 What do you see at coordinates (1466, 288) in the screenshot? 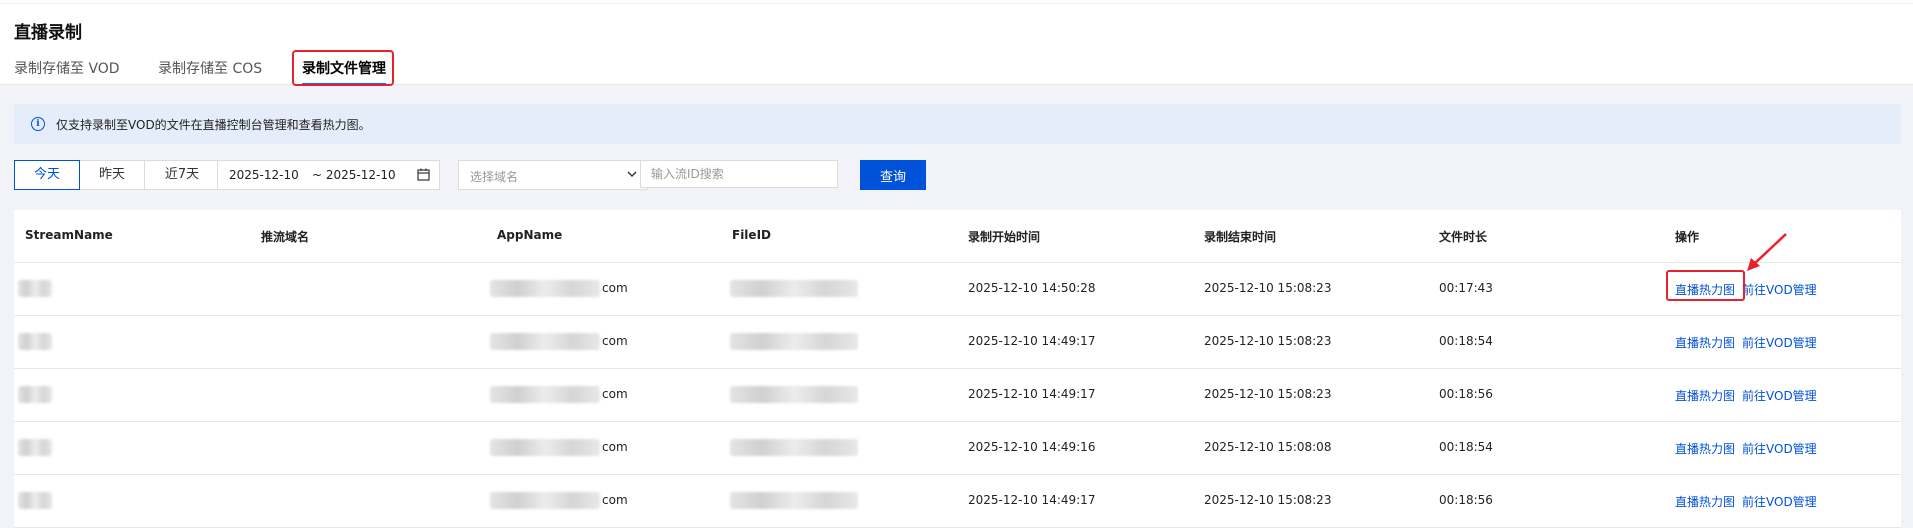
I see `file-duration: 00:17:43` at bounding box center [1466, 288].